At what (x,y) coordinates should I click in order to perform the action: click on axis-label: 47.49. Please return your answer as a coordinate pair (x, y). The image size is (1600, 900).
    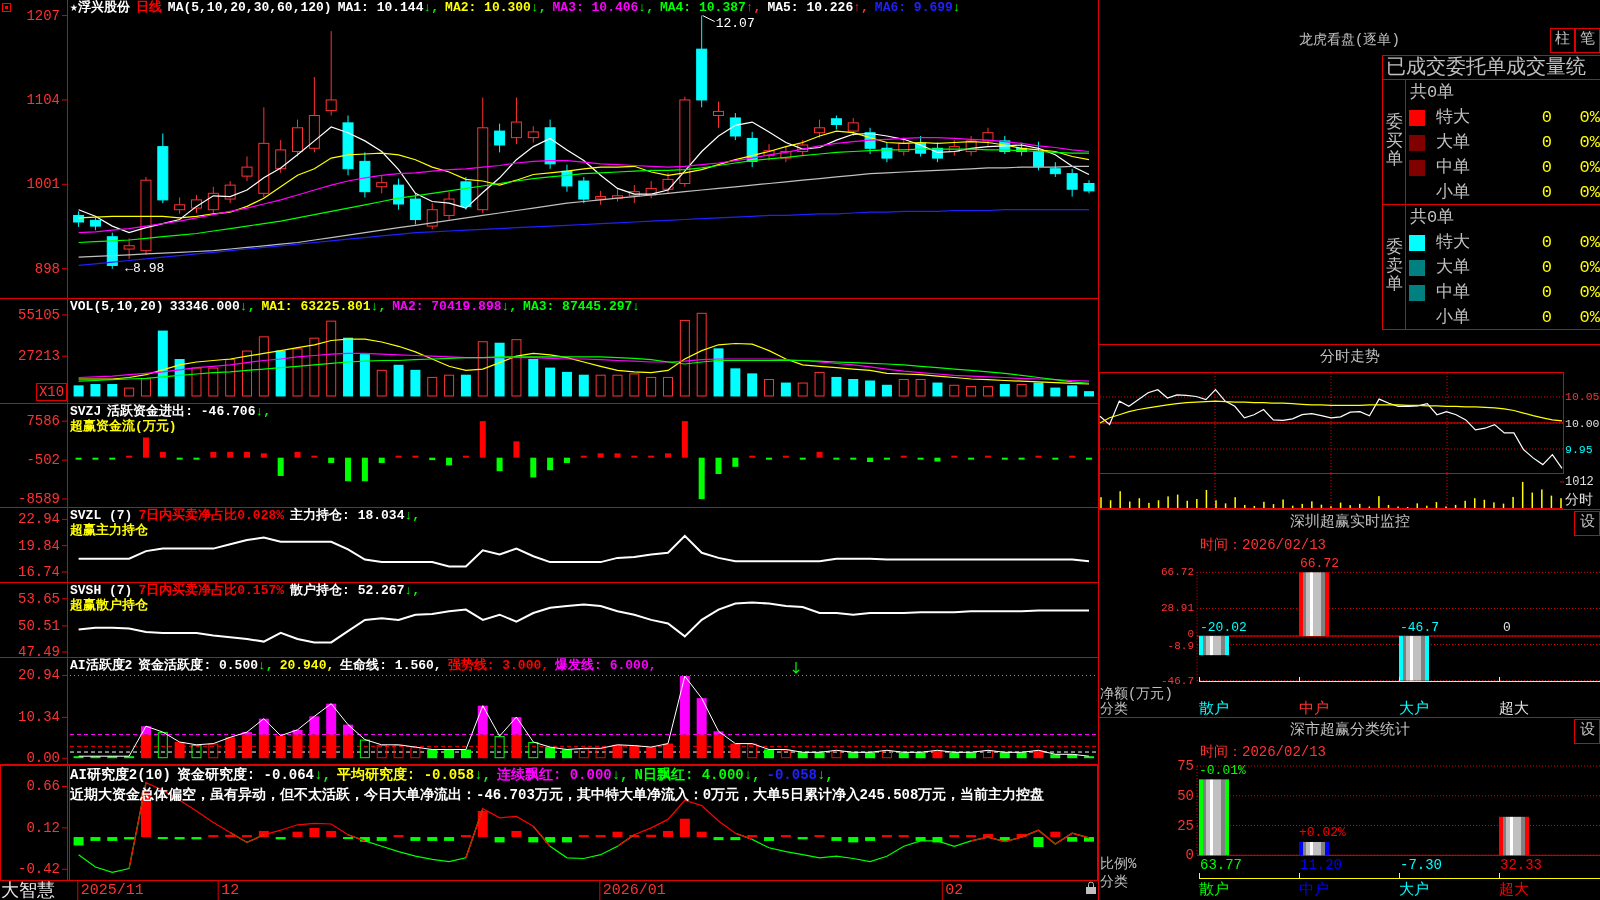
    Looking at the image, I should click on (39, 650).